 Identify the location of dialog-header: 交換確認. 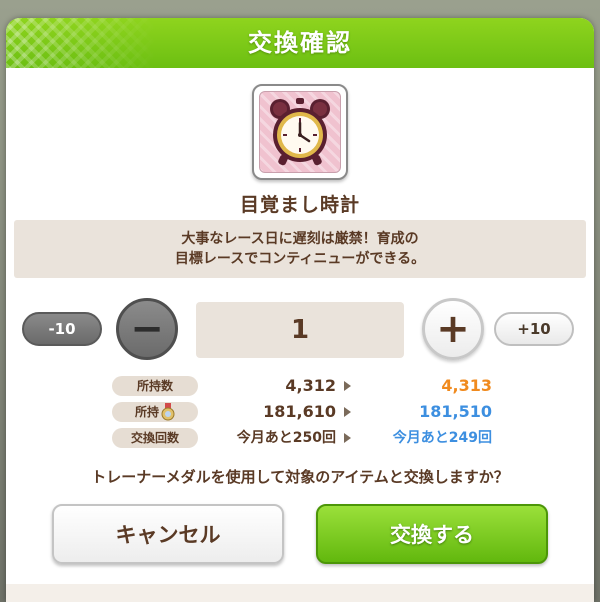
(300, 43).